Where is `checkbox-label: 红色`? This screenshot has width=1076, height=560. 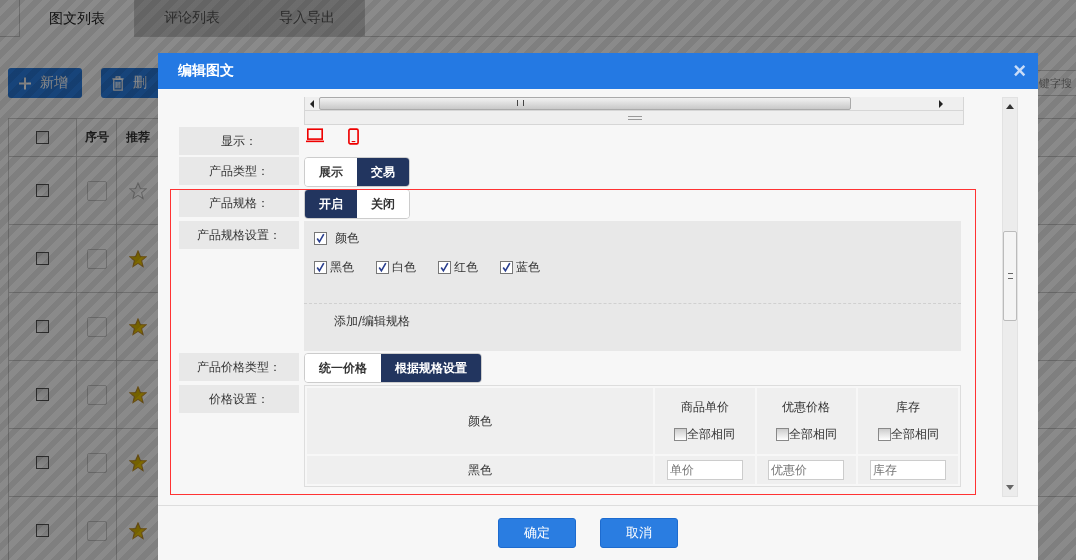
checkbox-label: 红色 is located at coordinates (466, 267).